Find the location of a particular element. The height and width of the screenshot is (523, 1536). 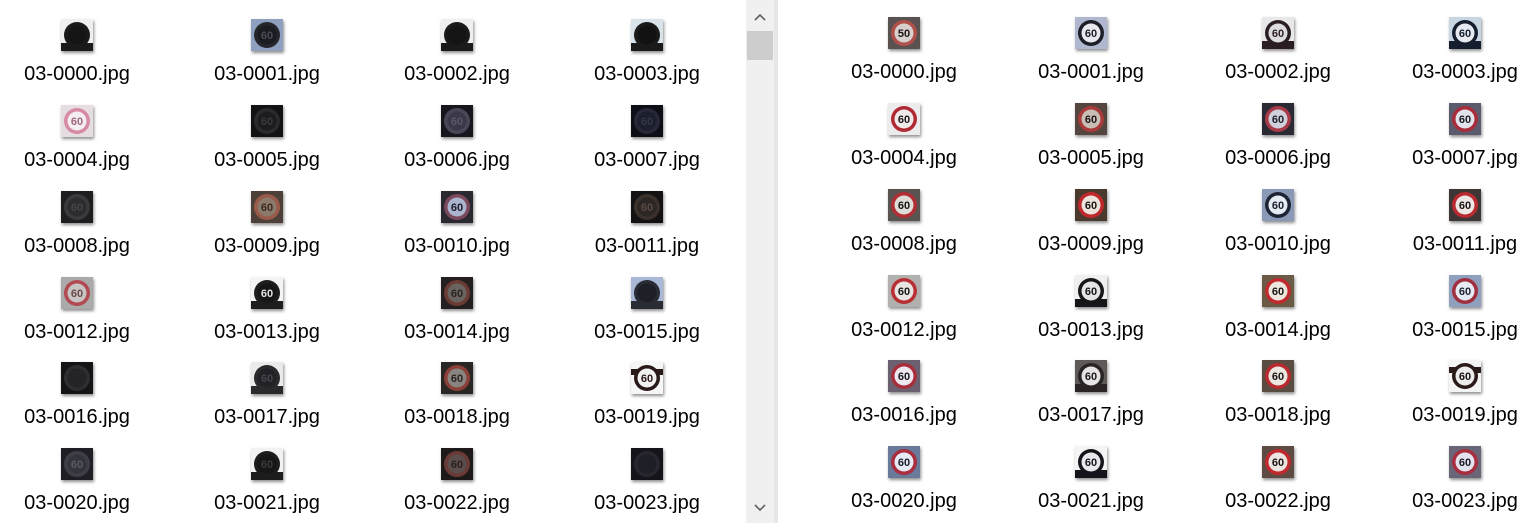

file-name-label: 03-0019.jpg is located at coordinates (1465, 415).